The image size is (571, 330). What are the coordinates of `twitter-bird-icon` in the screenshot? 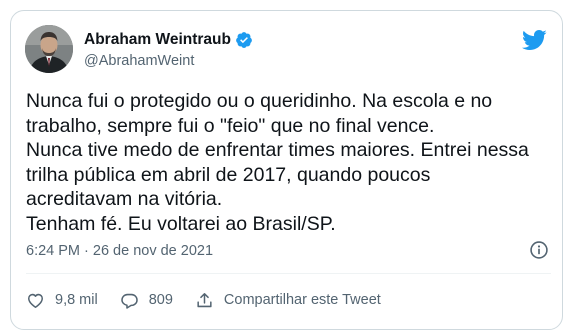 It's located at (534, 40).